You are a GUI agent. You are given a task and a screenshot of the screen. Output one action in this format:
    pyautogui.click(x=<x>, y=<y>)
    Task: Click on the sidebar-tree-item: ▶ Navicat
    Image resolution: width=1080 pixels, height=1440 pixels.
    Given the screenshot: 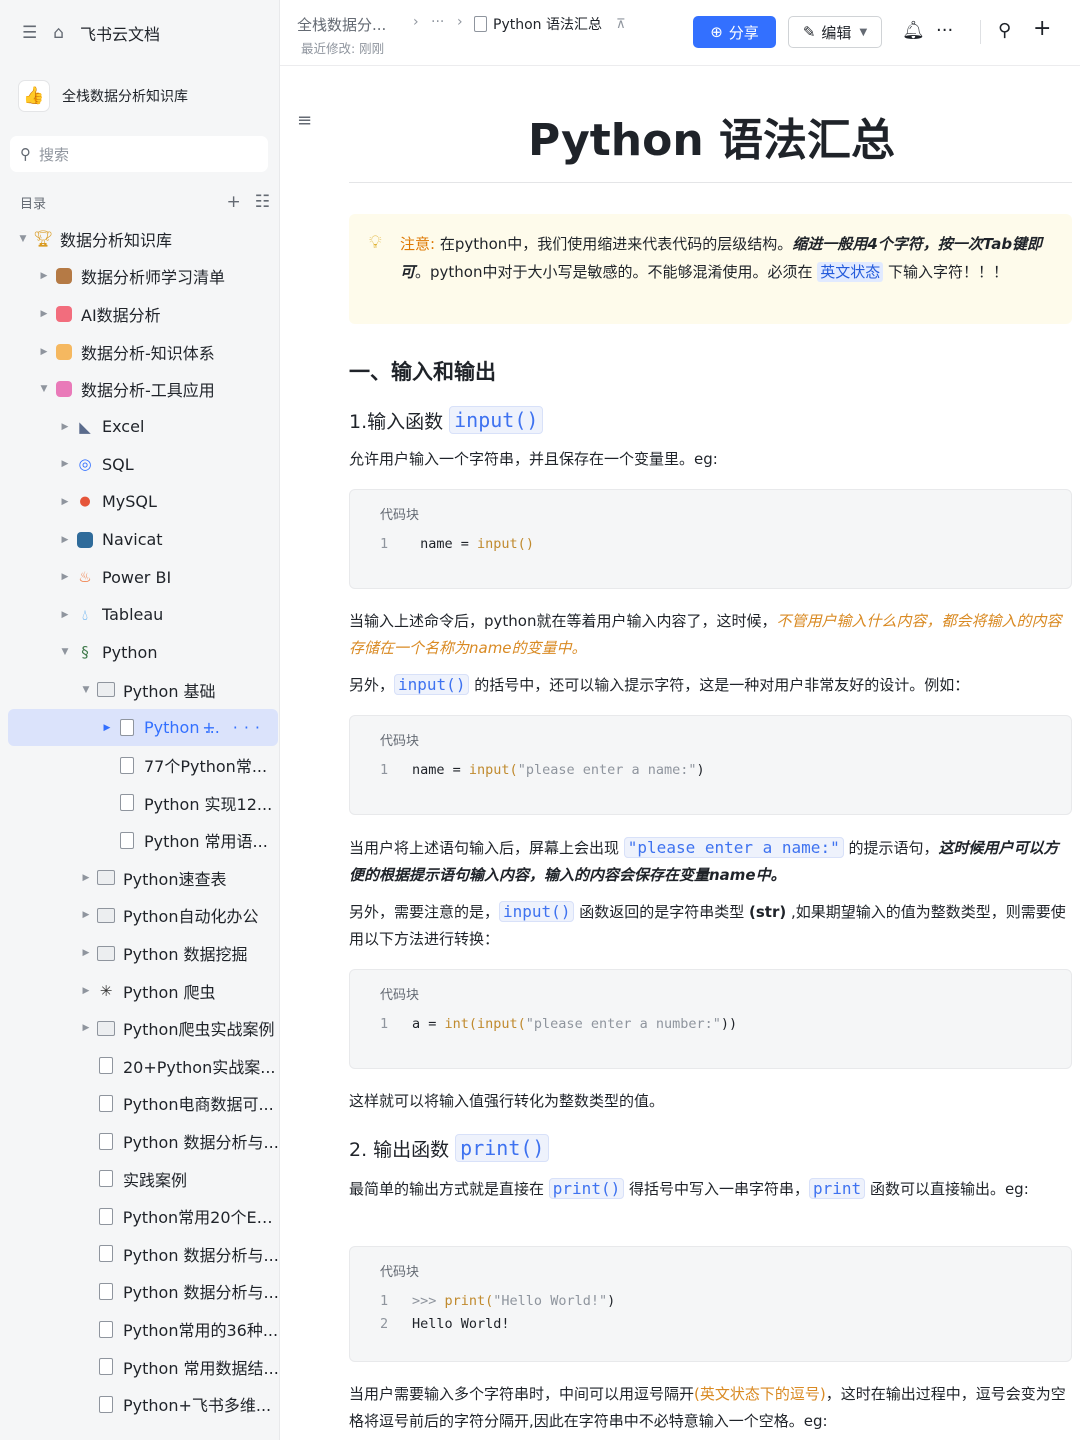 What is the action you would take?
    pyautogui.click(x=139, y=540)
    